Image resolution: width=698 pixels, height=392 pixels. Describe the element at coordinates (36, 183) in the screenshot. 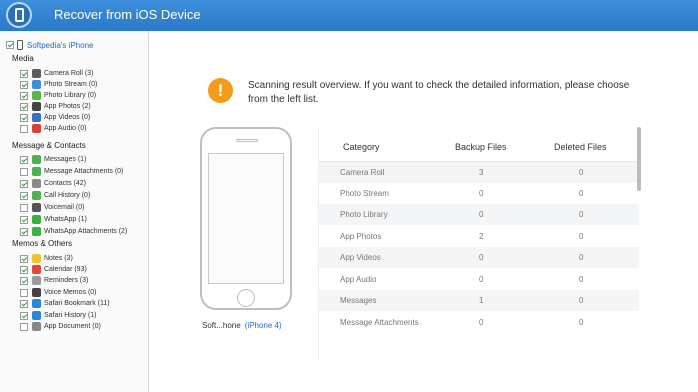

I see `contacts-icon` at that location.